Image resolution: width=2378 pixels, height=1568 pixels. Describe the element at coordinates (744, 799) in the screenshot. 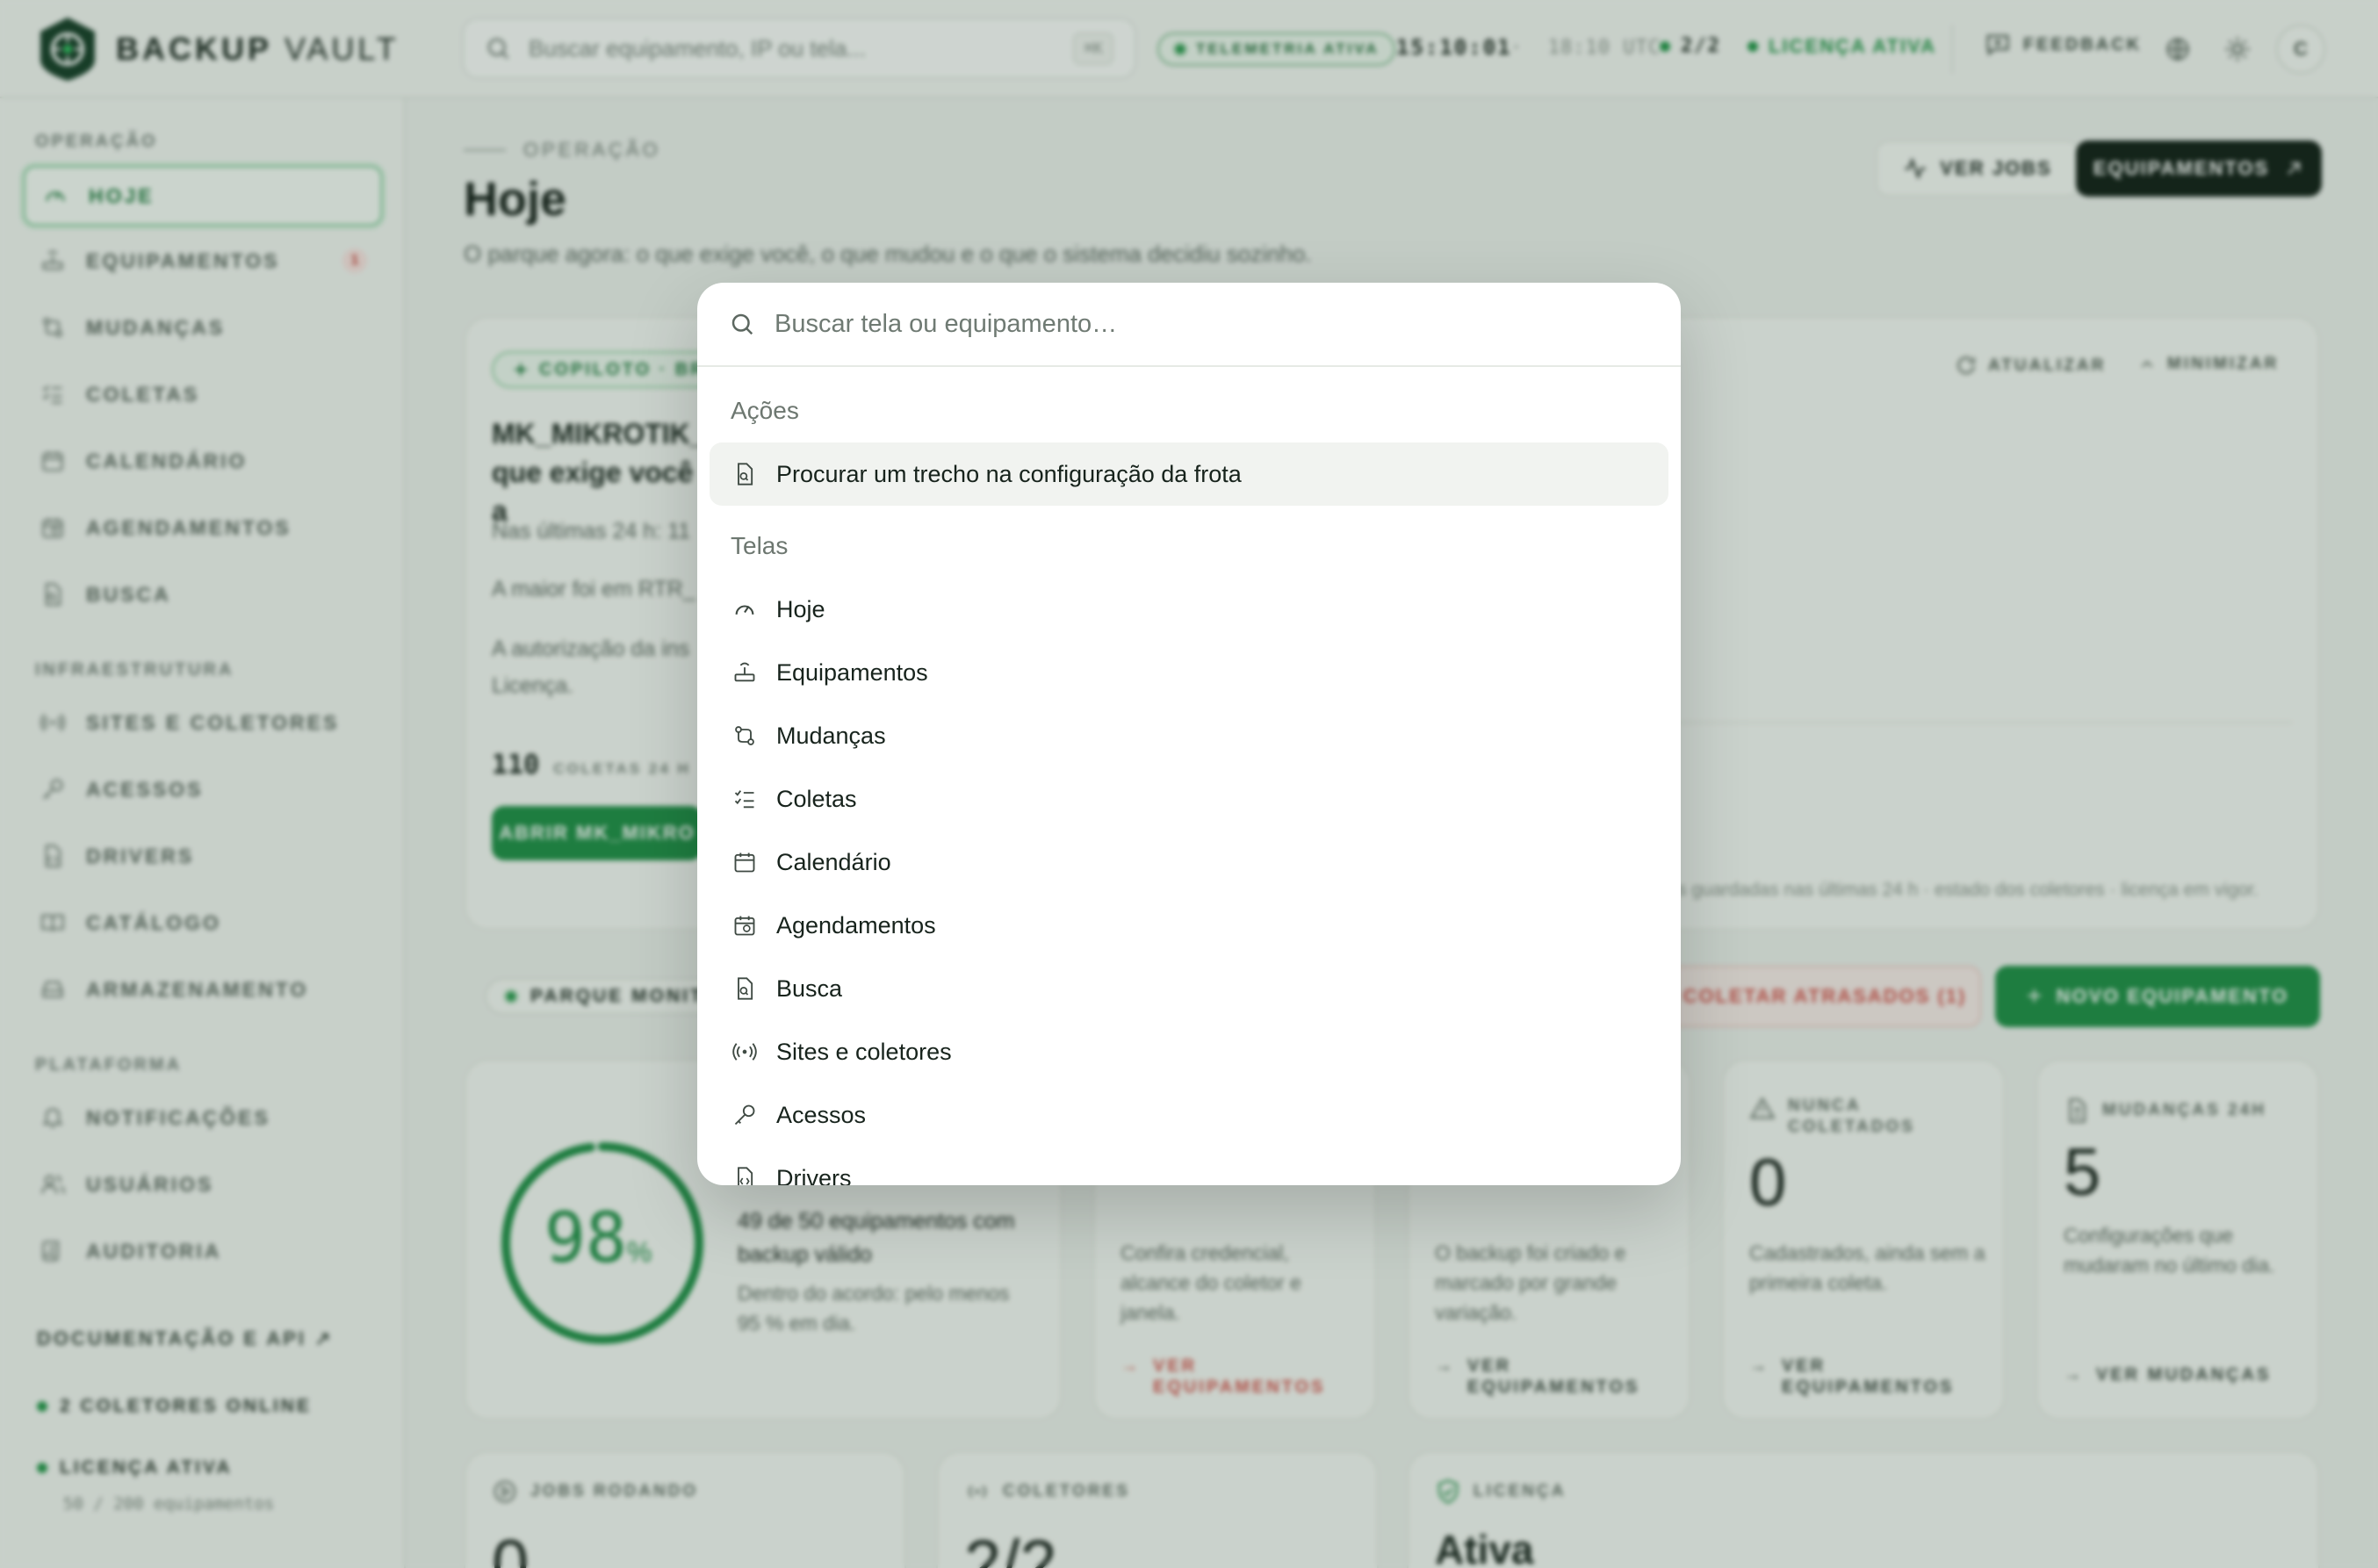

I see `list-checks-icon` at that location.